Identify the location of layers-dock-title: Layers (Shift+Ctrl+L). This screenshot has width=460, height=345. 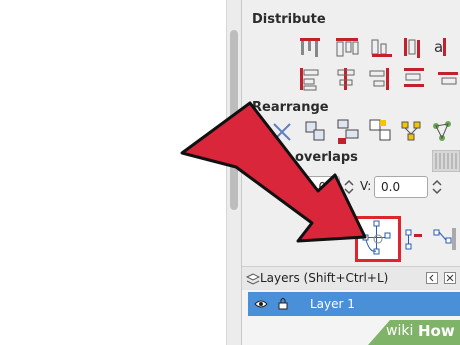
(324, 278).